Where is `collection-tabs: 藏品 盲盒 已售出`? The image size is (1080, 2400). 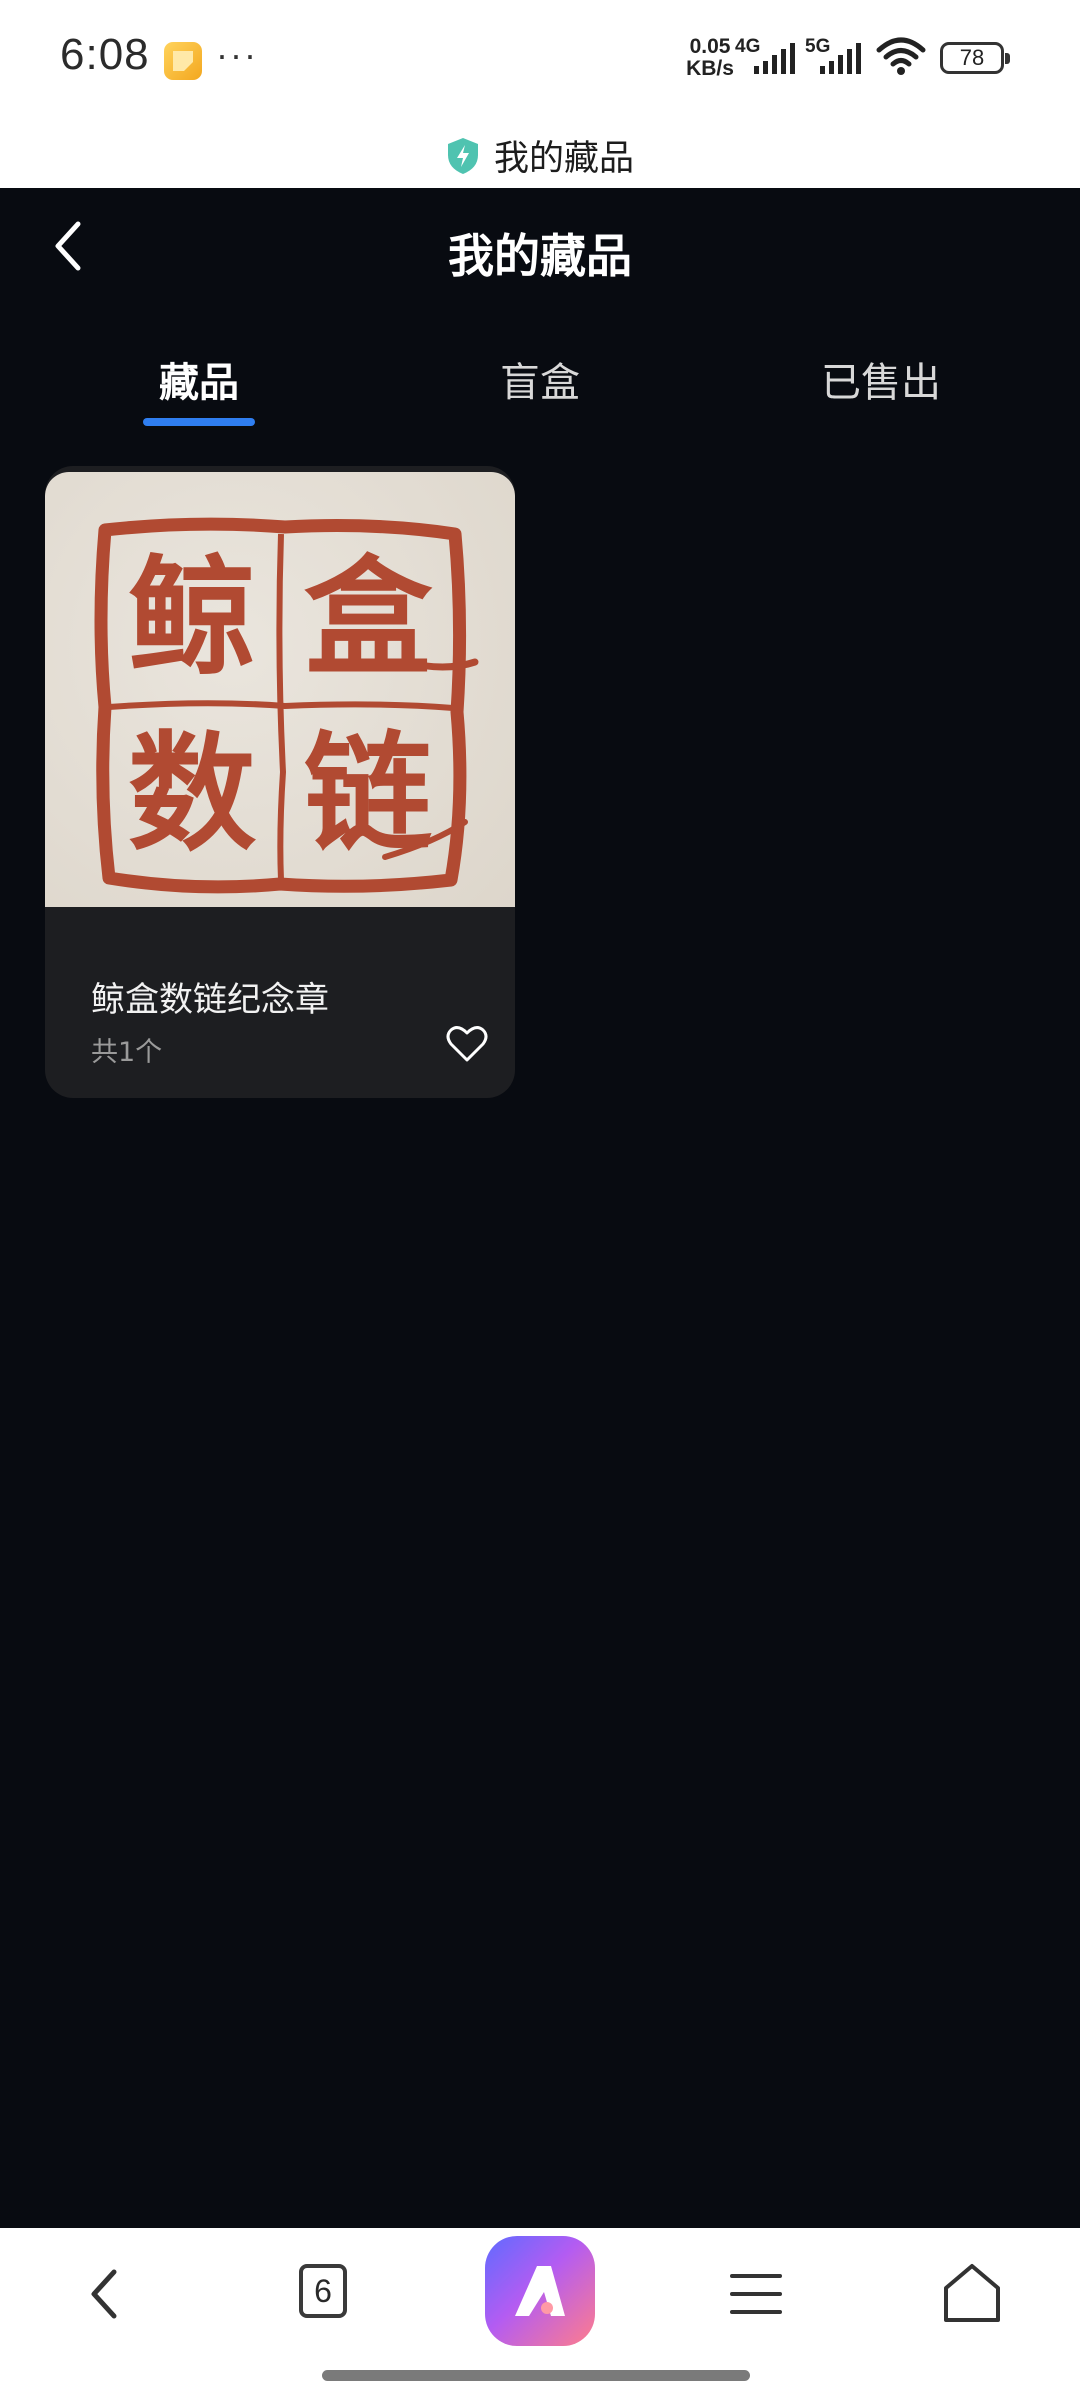 collection-tabs: 藏品 盲盒 已售出 is located at coordinates (540, 395).